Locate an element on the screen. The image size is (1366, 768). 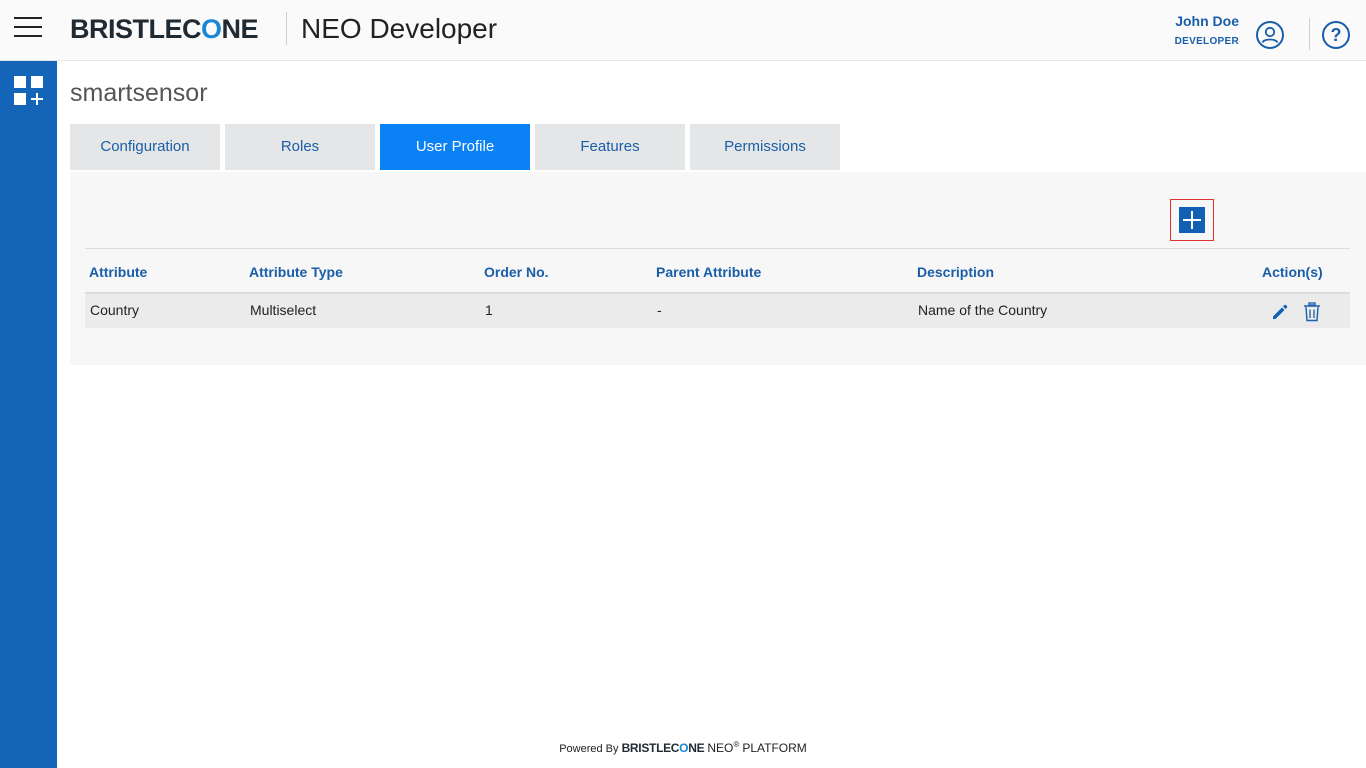
header-divider-right is located at coordinates (1309, 34).